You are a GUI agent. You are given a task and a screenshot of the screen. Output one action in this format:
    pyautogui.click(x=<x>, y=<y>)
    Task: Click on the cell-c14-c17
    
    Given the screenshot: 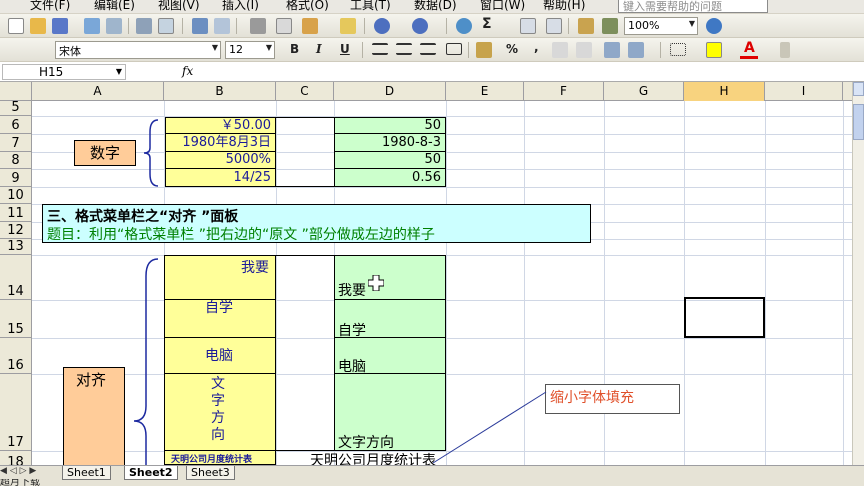 What is the action you would take?
    pyautogui.click(x=305, y=353)
    